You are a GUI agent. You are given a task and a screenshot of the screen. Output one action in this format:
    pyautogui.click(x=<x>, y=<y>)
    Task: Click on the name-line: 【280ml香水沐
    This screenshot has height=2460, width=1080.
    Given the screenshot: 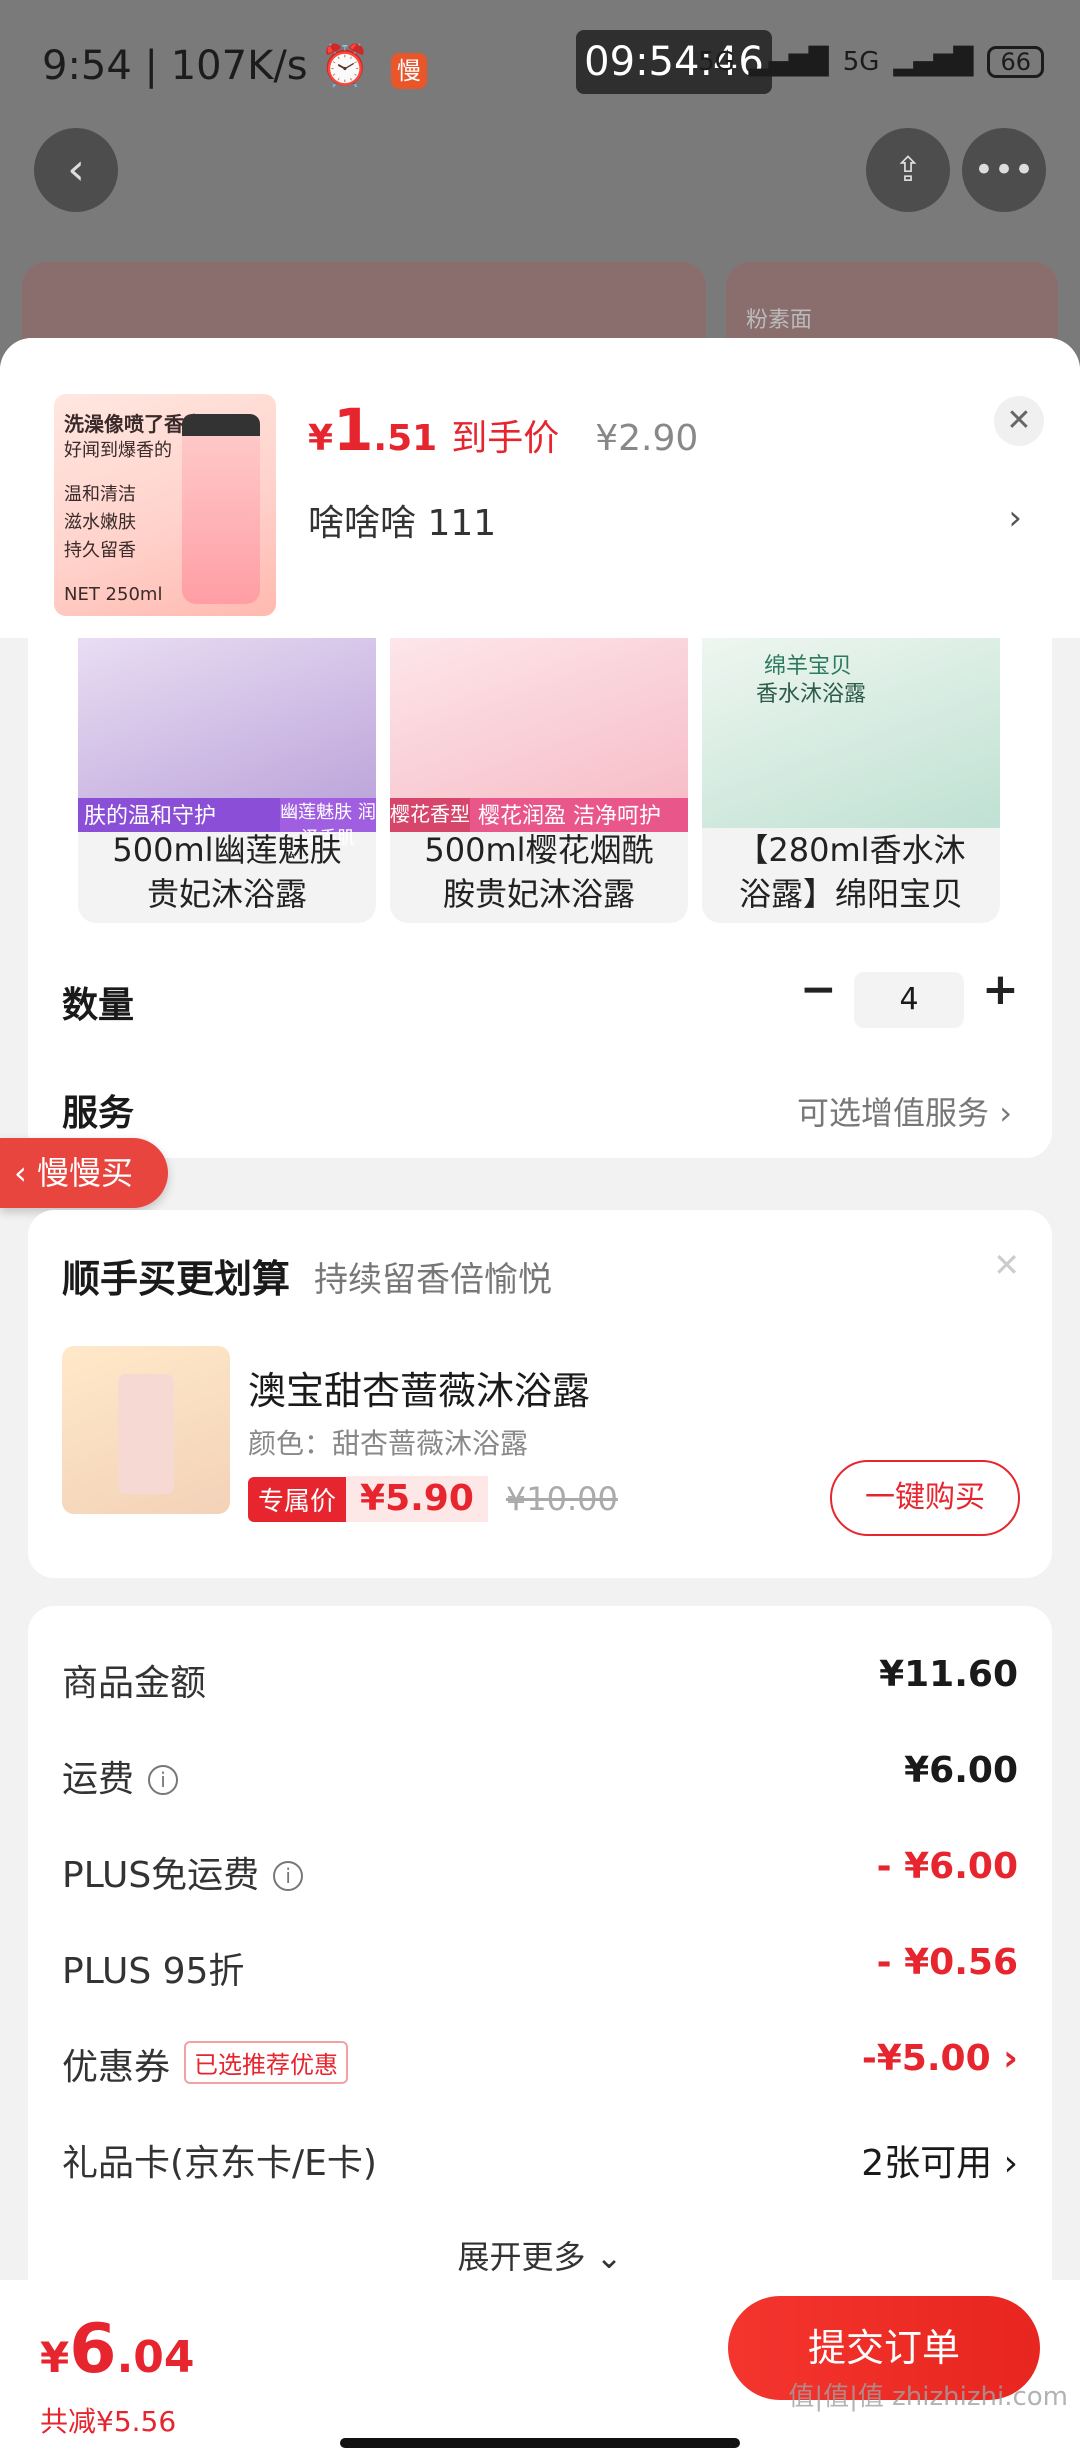 What is the action you would take?
    pyautogui.click(x=851, y=850)
    